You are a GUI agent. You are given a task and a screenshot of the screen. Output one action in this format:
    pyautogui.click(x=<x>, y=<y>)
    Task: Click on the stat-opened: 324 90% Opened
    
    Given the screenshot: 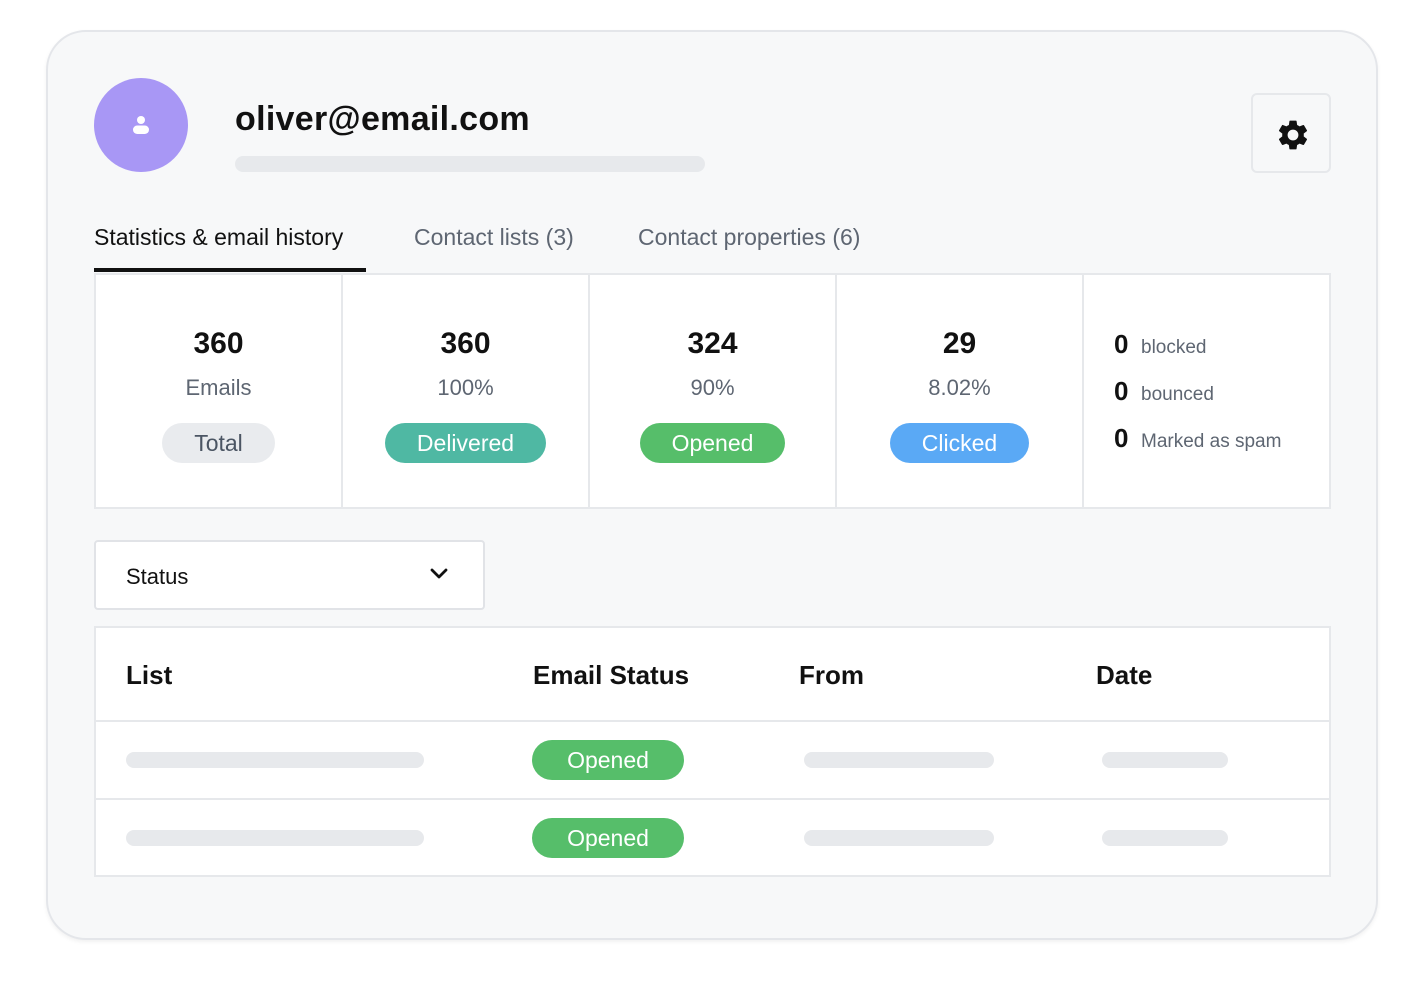 What is the action you would take?
    pyautogui.click(x=713, y=391)
    